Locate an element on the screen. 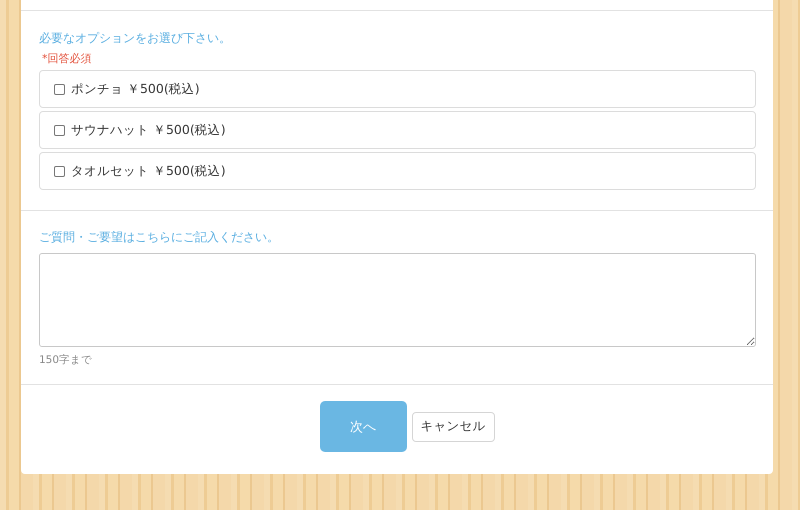  option-row: ポンチョ ￥500(税込) is located at coordinates (397, 89).